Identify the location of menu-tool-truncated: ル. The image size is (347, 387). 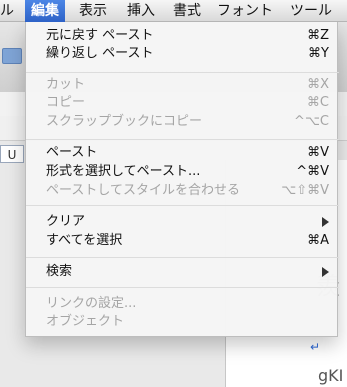
(7, 11).